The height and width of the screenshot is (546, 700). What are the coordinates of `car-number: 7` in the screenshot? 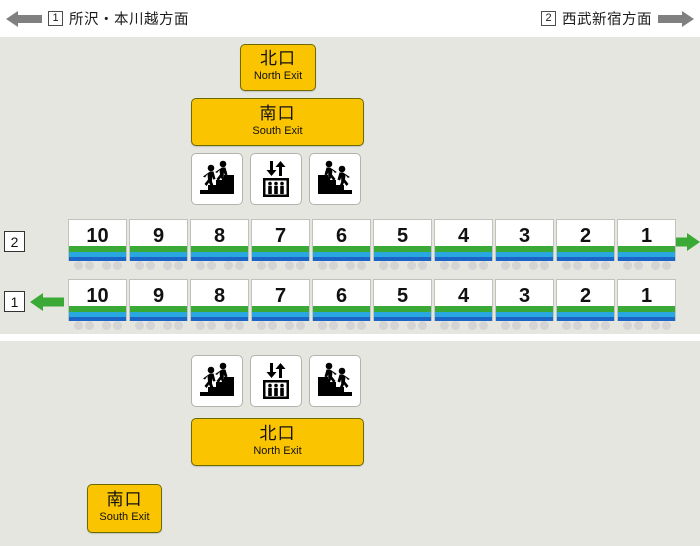 It's located at (280, 235).